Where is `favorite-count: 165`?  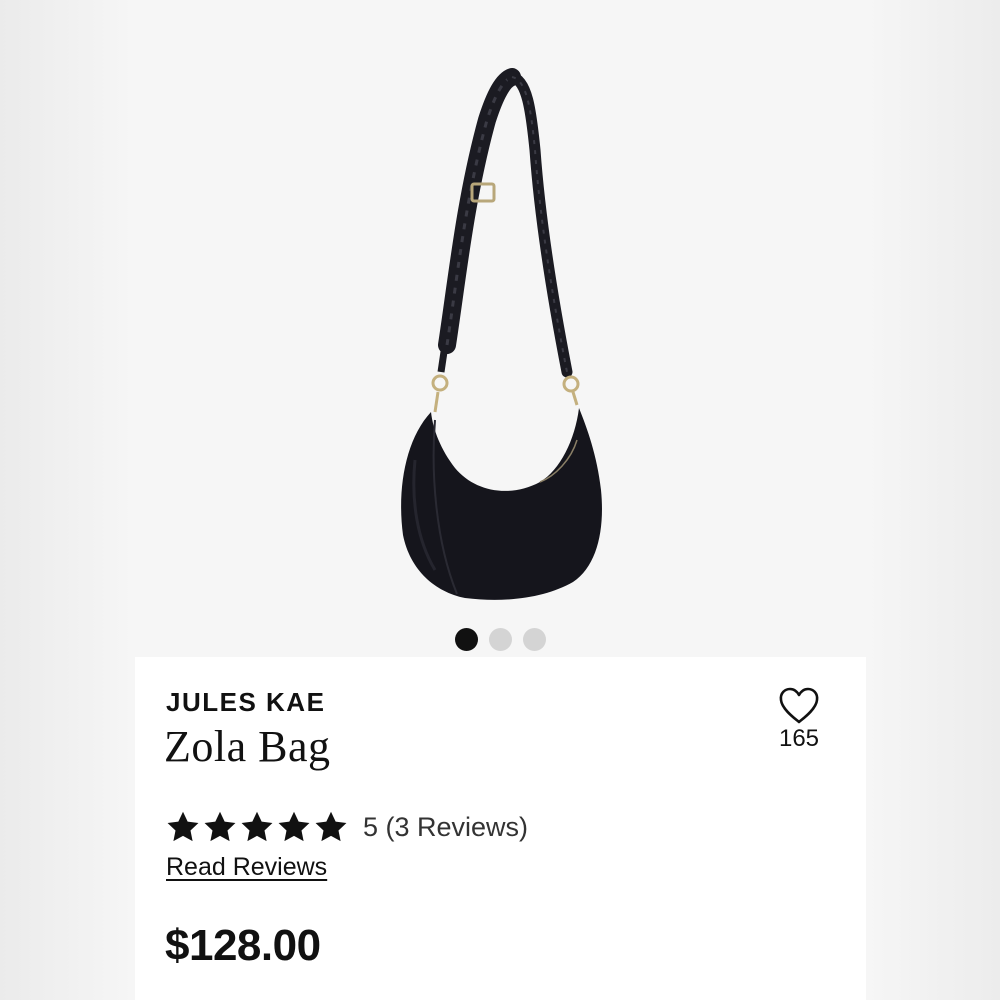 favorite-count: 165 is located at coordinates (799, 738).